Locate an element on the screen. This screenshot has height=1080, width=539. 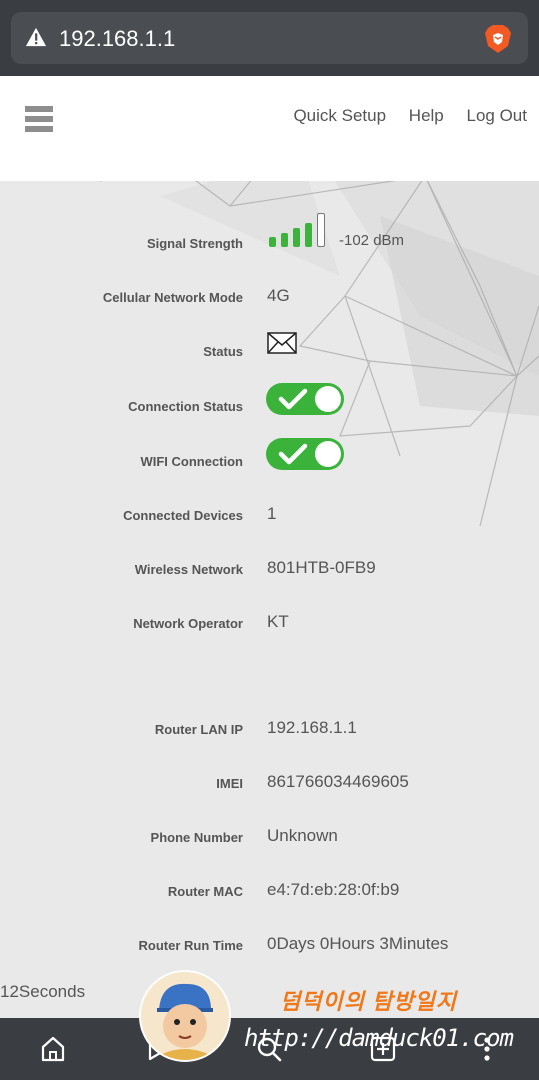
network-operator-label: Network Operator is located at coordinates (188, 623).